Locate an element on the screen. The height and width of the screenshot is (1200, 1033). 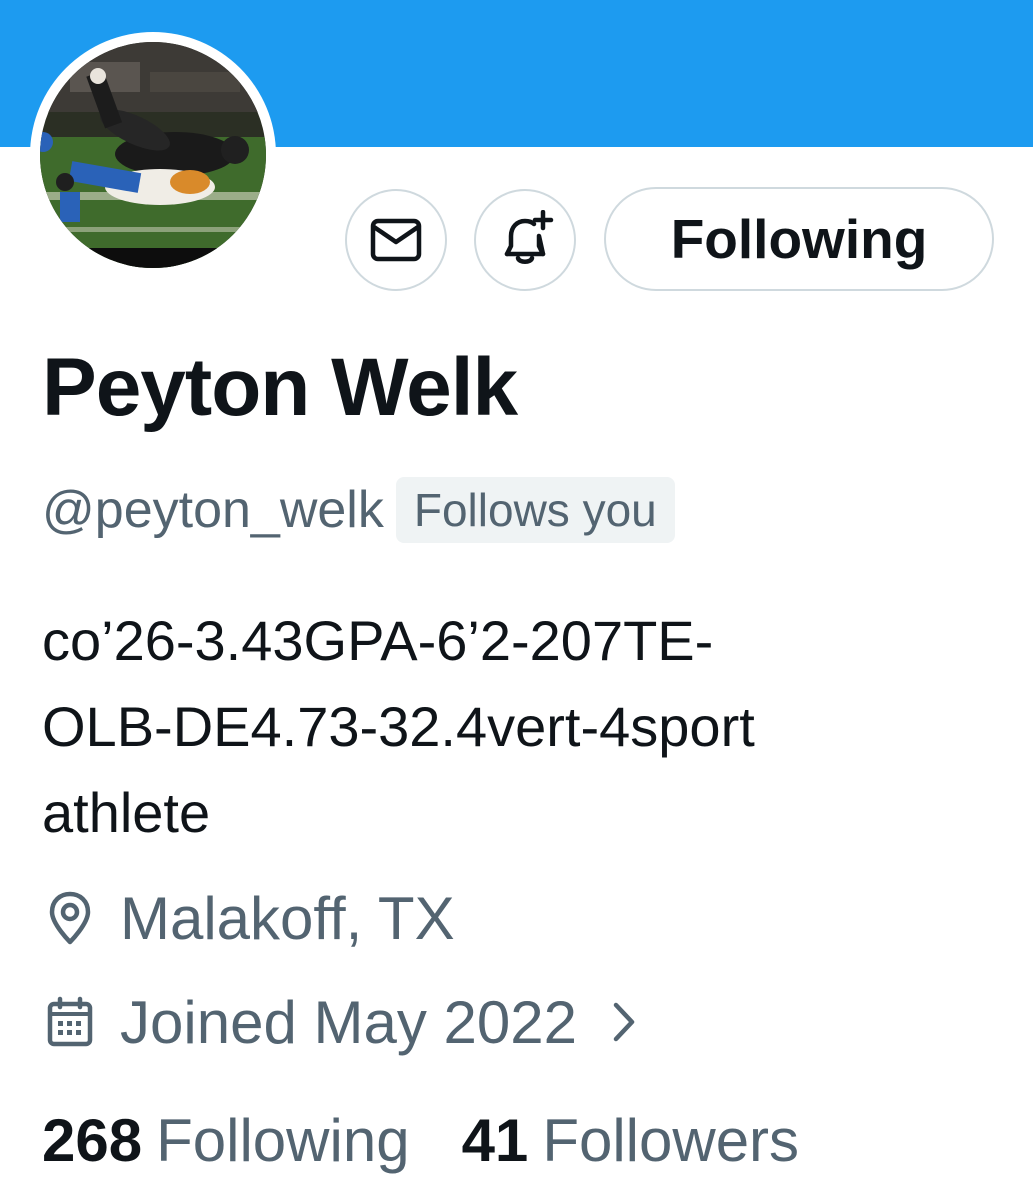
following-count: 268 is located at coordinates (92, 1140).